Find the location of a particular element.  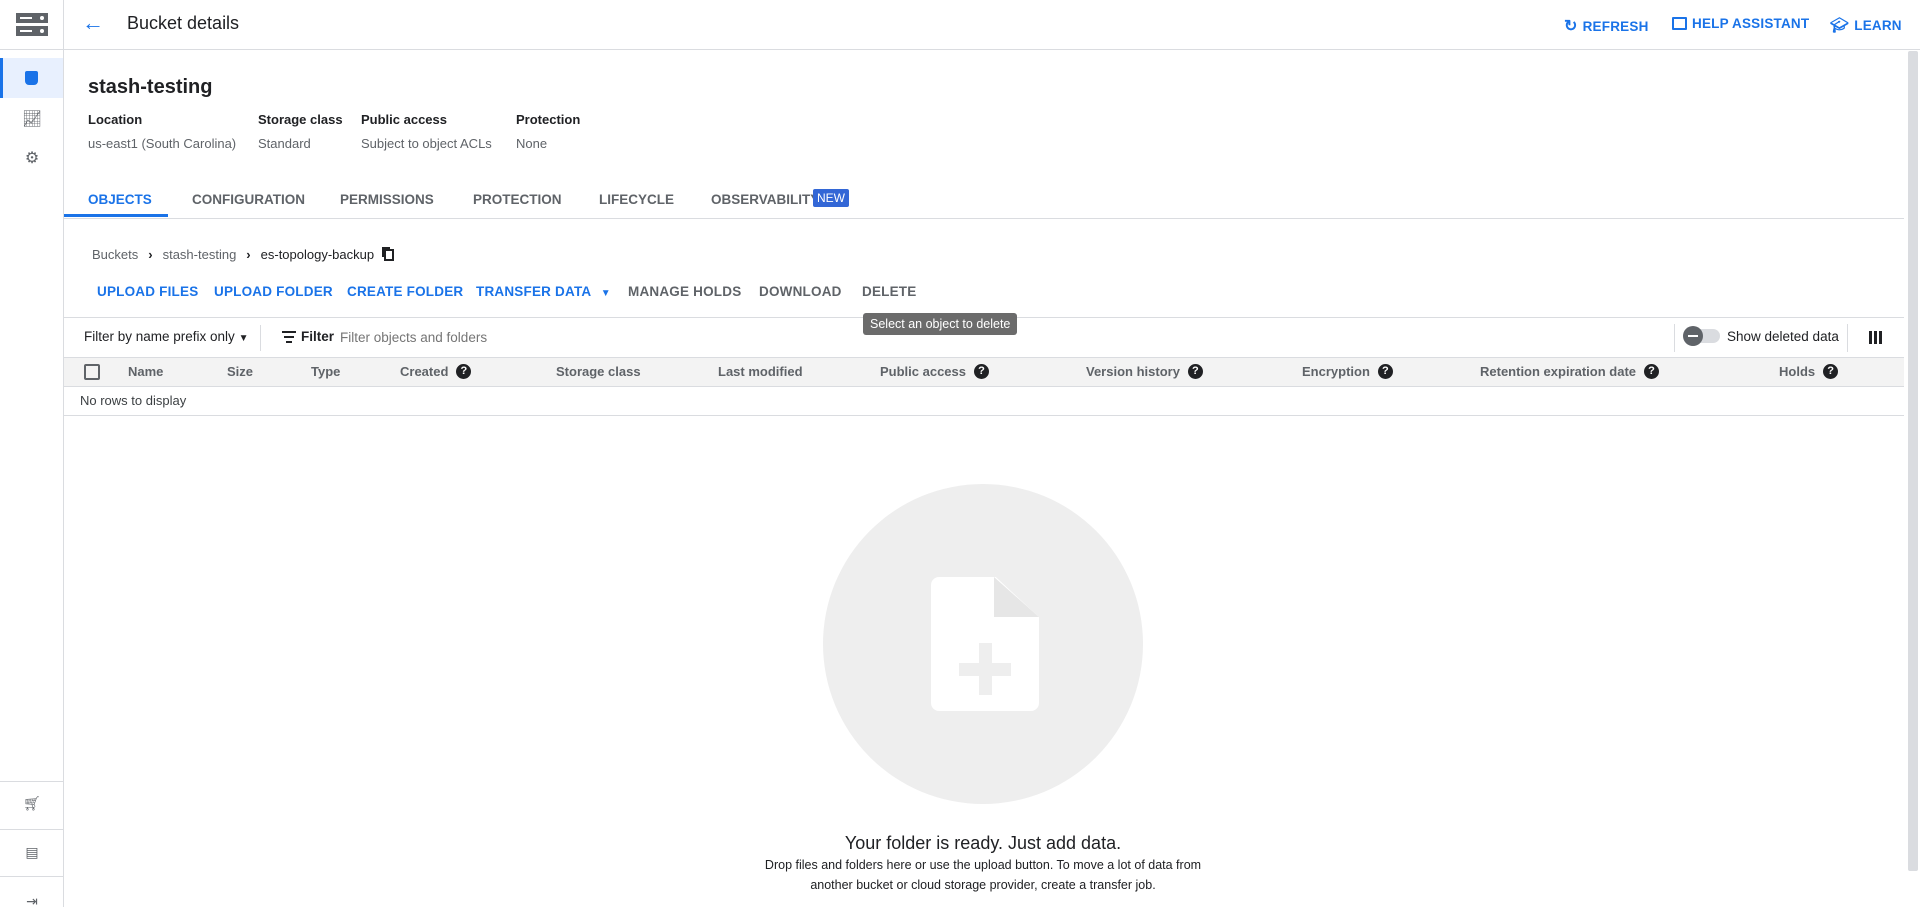

tab-permissions: PERMISSIONS is located at coordinates (387, 199).